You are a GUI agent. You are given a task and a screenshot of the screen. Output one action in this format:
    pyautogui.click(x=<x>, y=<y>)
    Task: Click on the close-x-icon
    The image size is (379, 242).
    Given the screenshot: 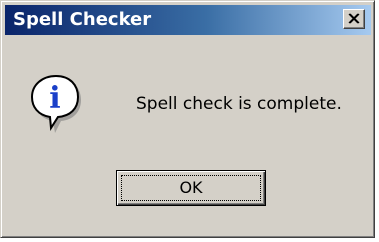 What is the action you would take?
    pyautogui.click(x=354, y=18)
    